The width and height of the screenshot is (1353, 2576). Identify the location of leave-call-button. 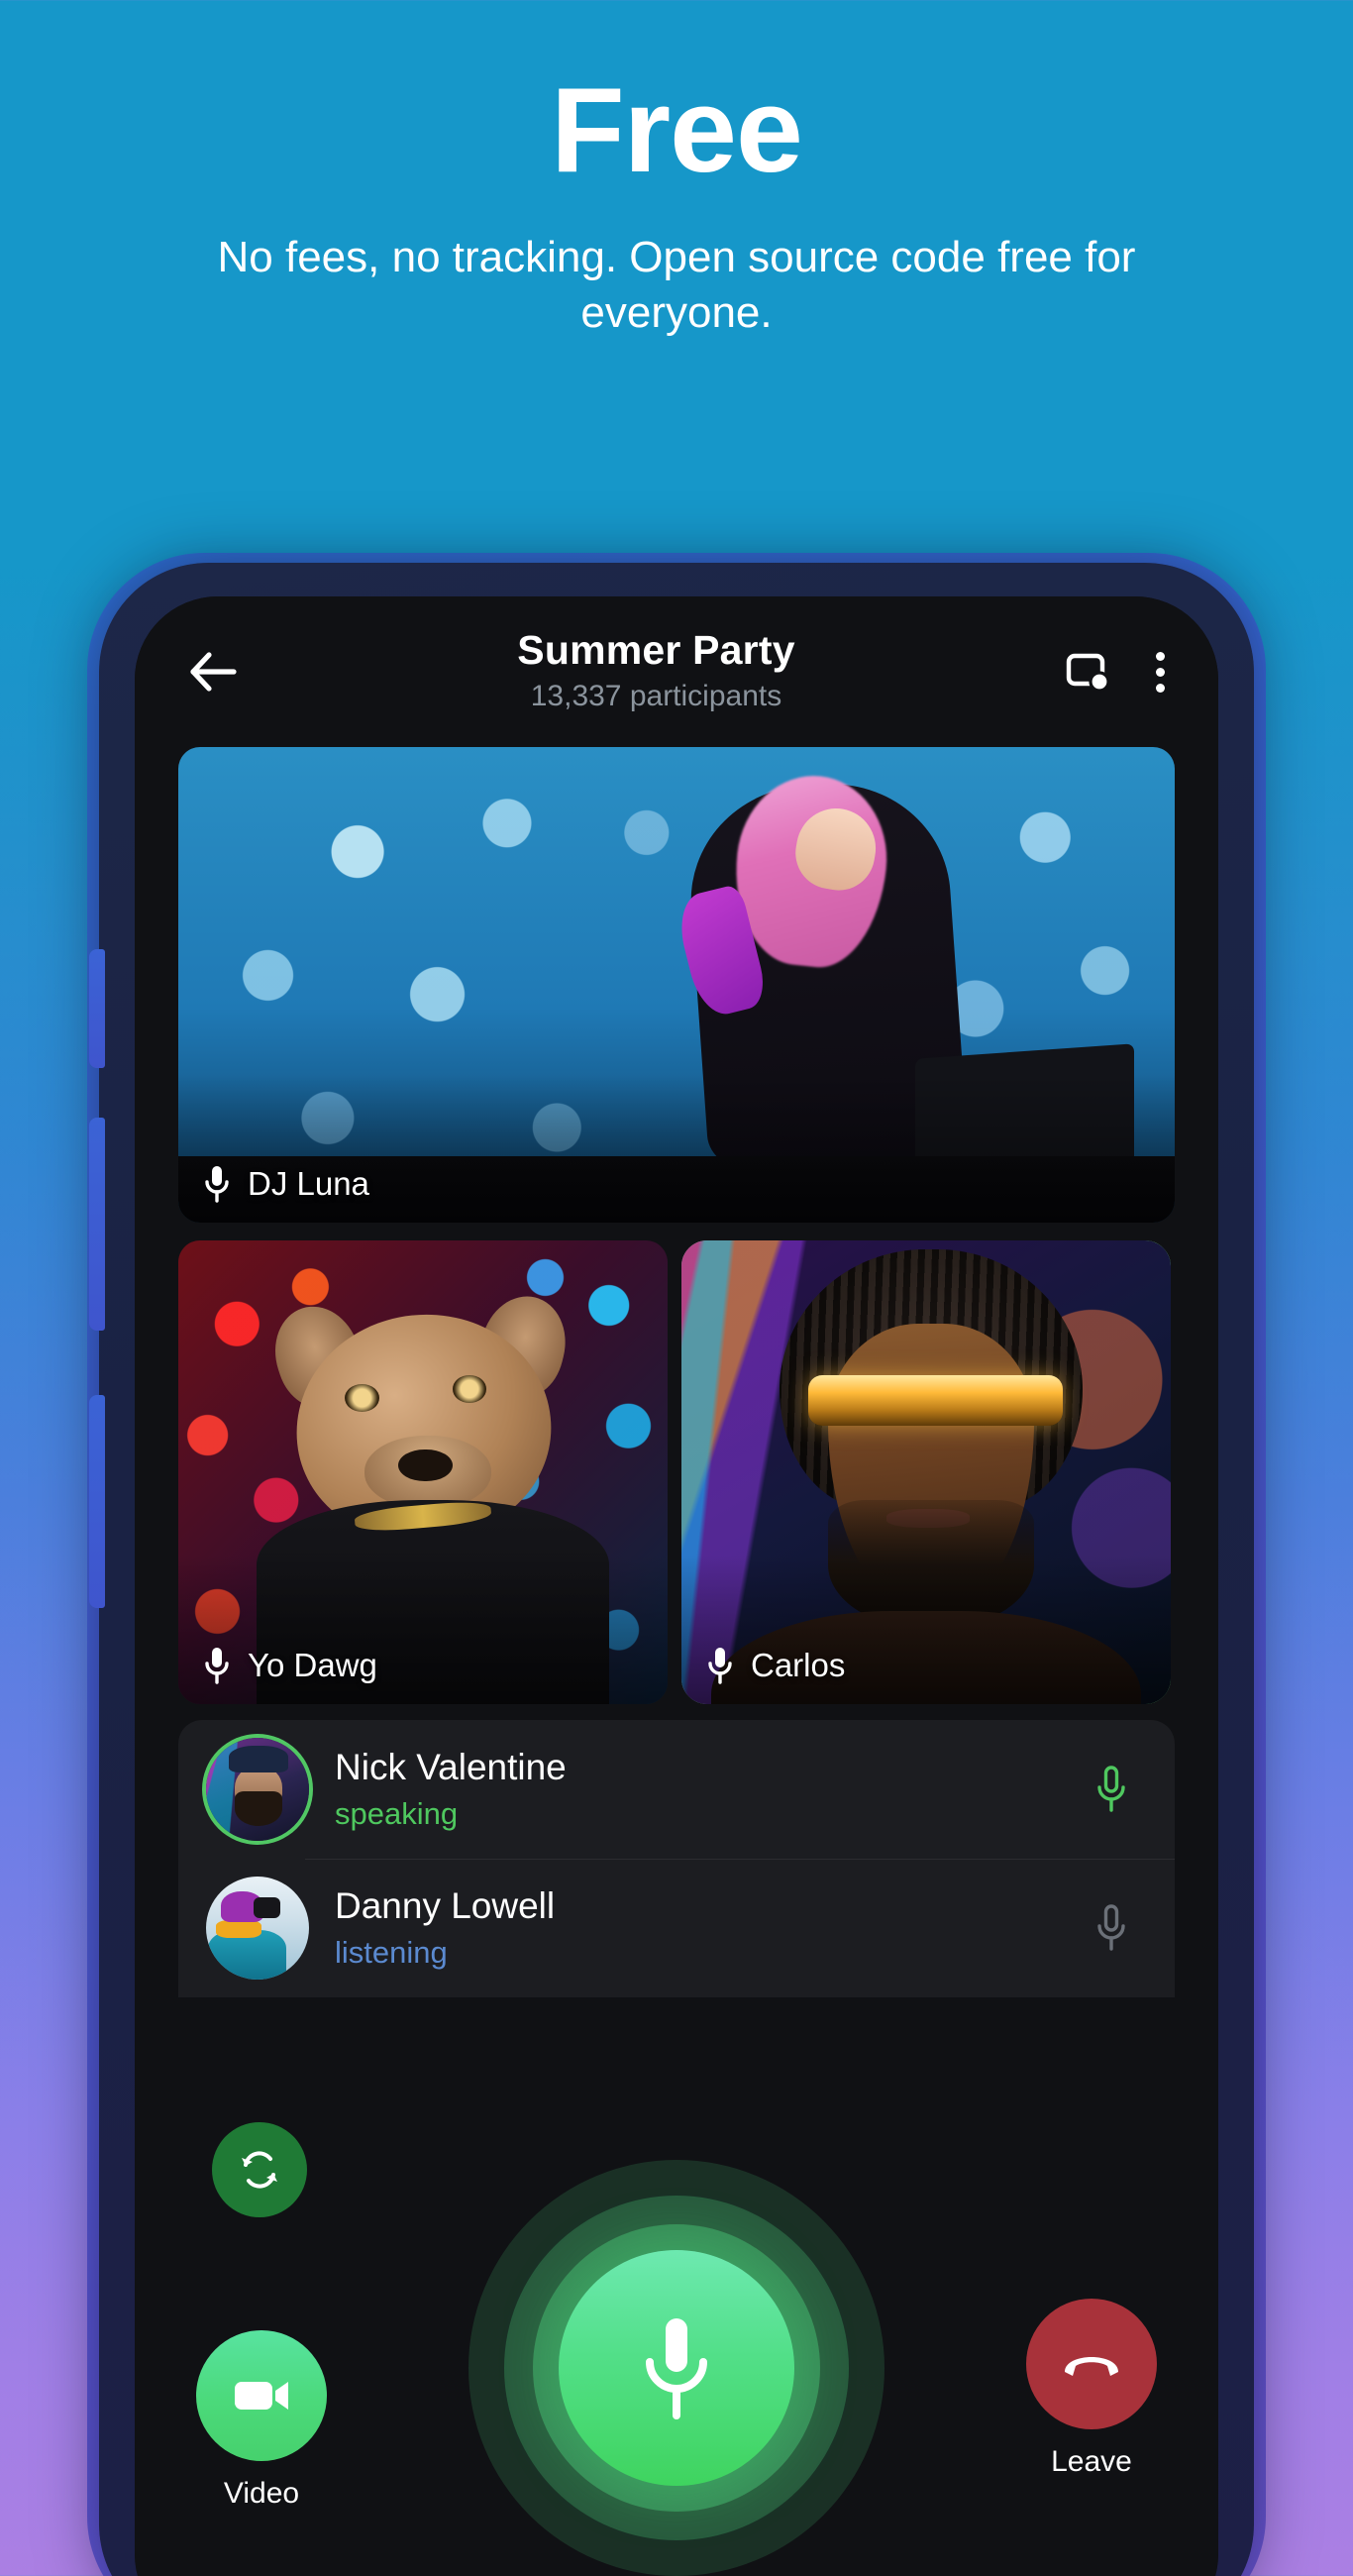
(1091, 2364).